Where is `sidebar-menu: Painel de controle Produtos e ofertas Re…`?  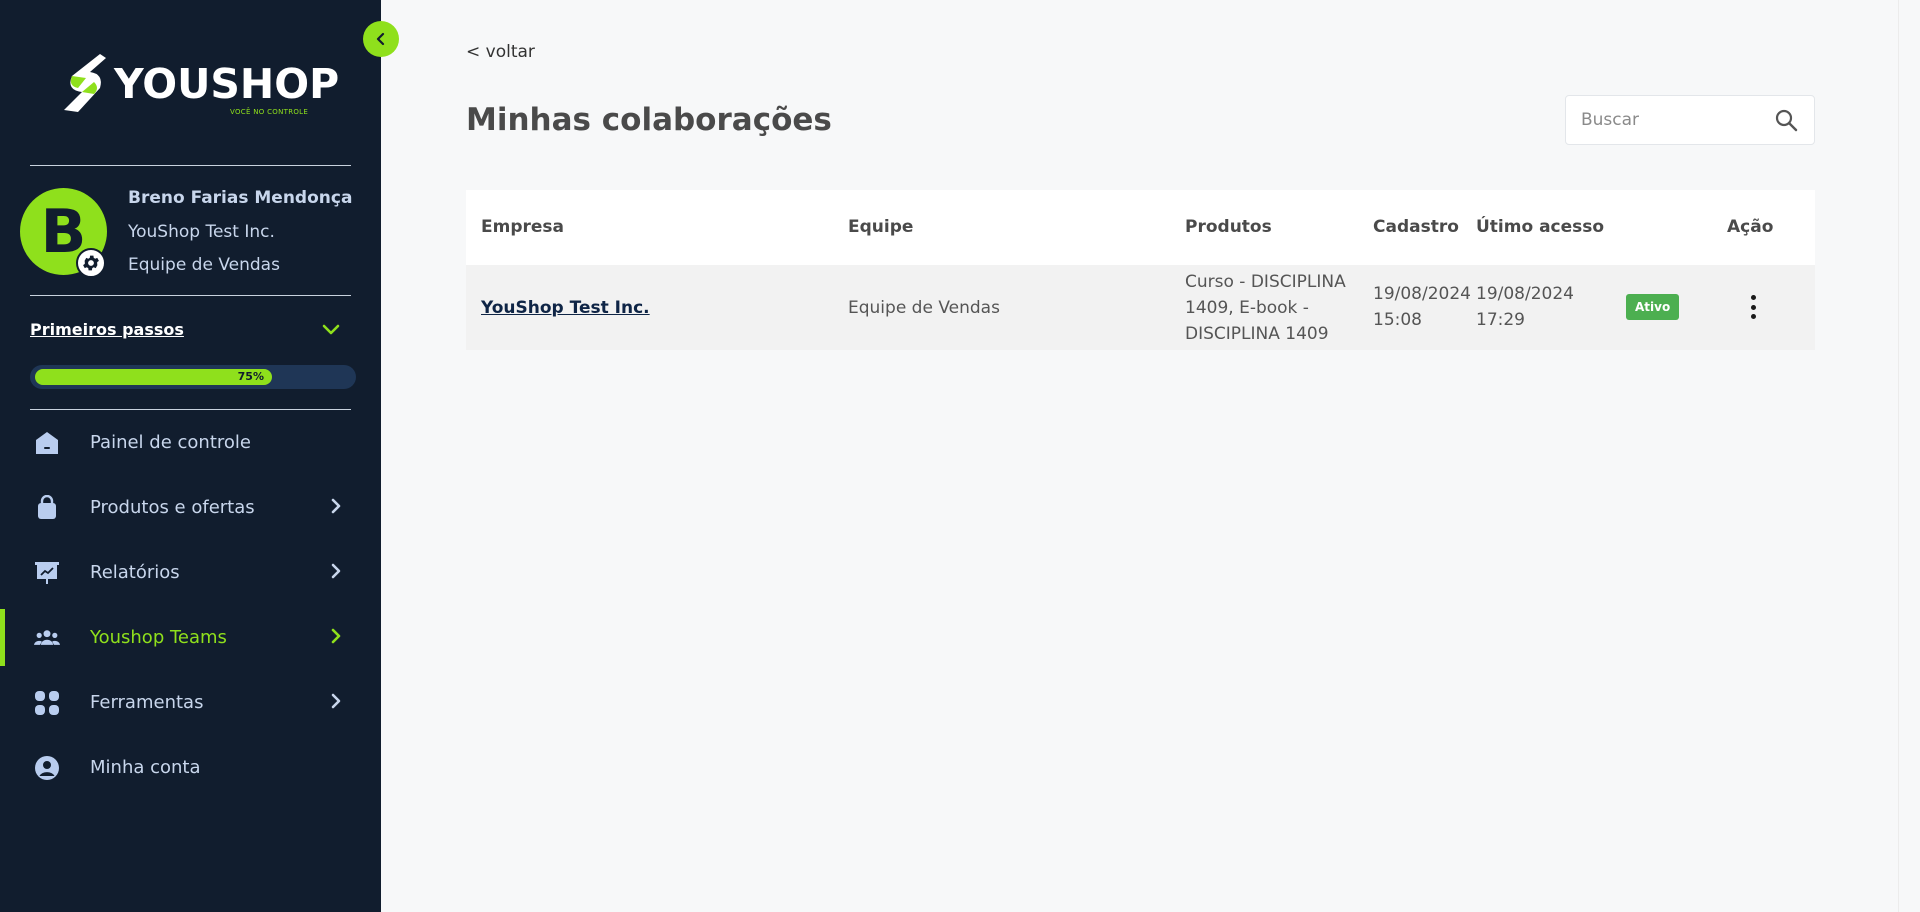
sidebar-menu: Painel de controle Produtos e ofertas Re… is located at coordinates (190, 605).